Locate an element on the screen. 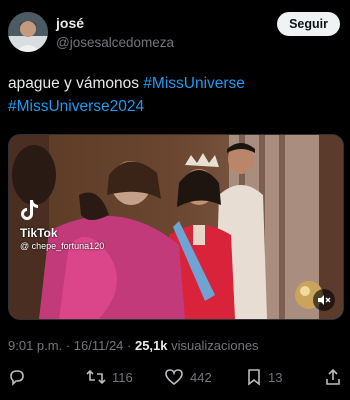 This screenshot has height=400, width=350. tweet-text-plain: apague y vámonos is located at coordinates (76, 83).